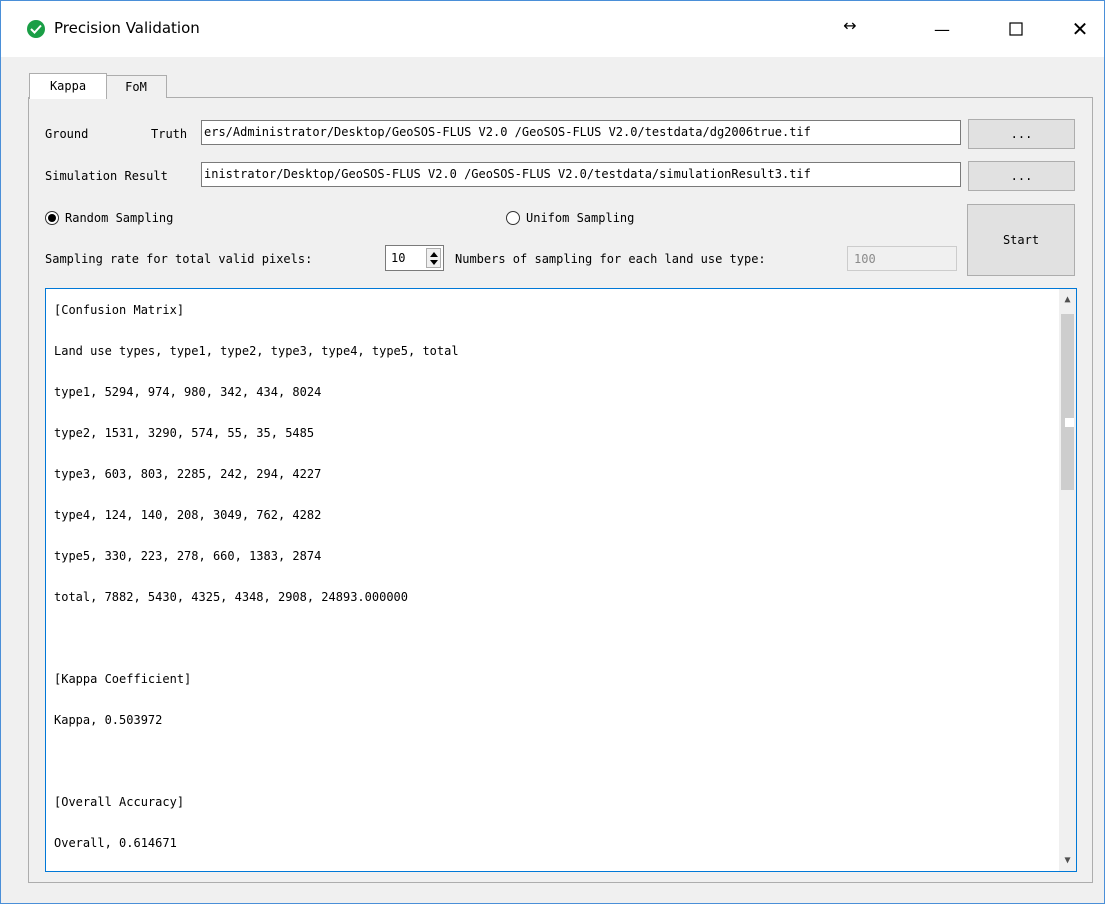 This screenshot has width=1105, height=904. What do you see at coordinates (188, 392) in the screenshot?
I see `output-line: type1, 5294, 974, 980, 342, 434, 8024` at bounding box center [188, 392].